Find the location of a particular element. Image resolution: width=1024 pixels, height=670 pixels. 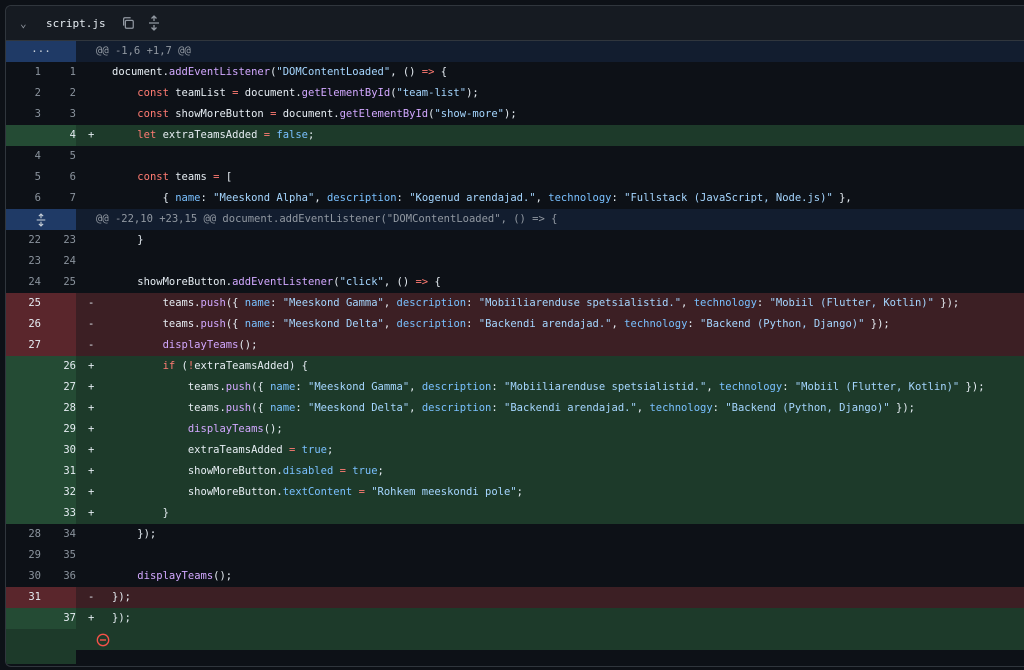

remove-circle-icon is located at coordinates (103, 640).